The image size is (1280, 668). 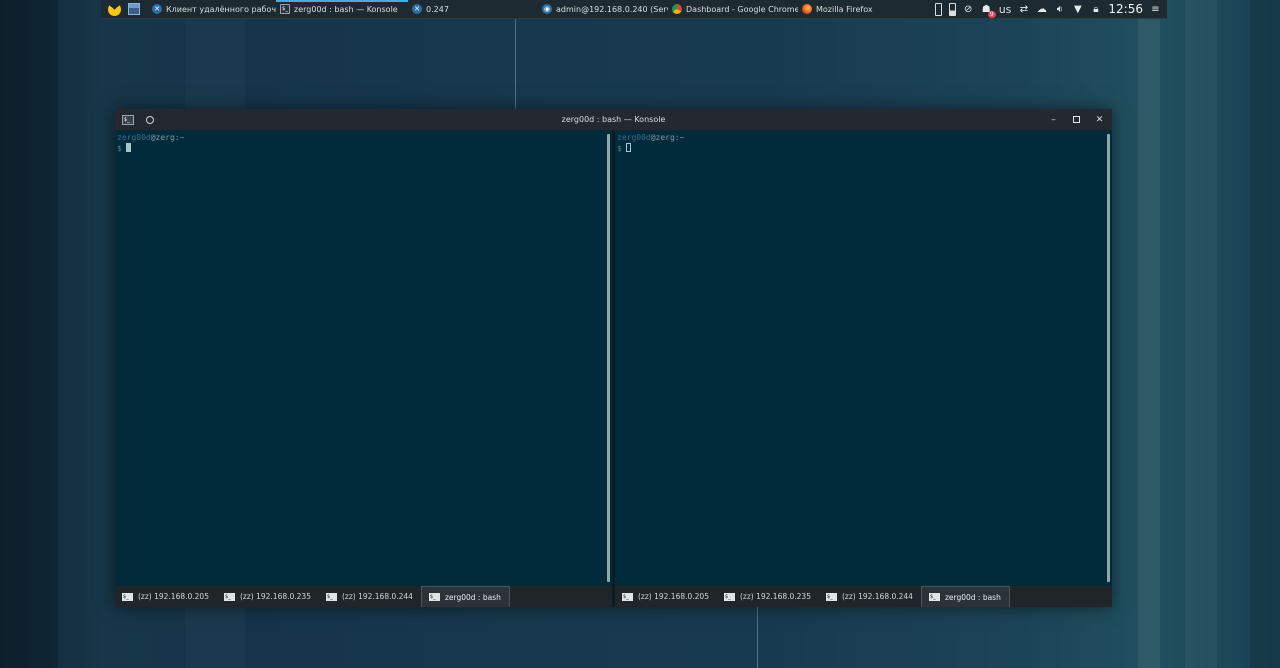 What do you see at coordinates (1059, 9) in the screenshot?
I see `volume-icon: 🔉︎` at bounding box center [1059, 9].